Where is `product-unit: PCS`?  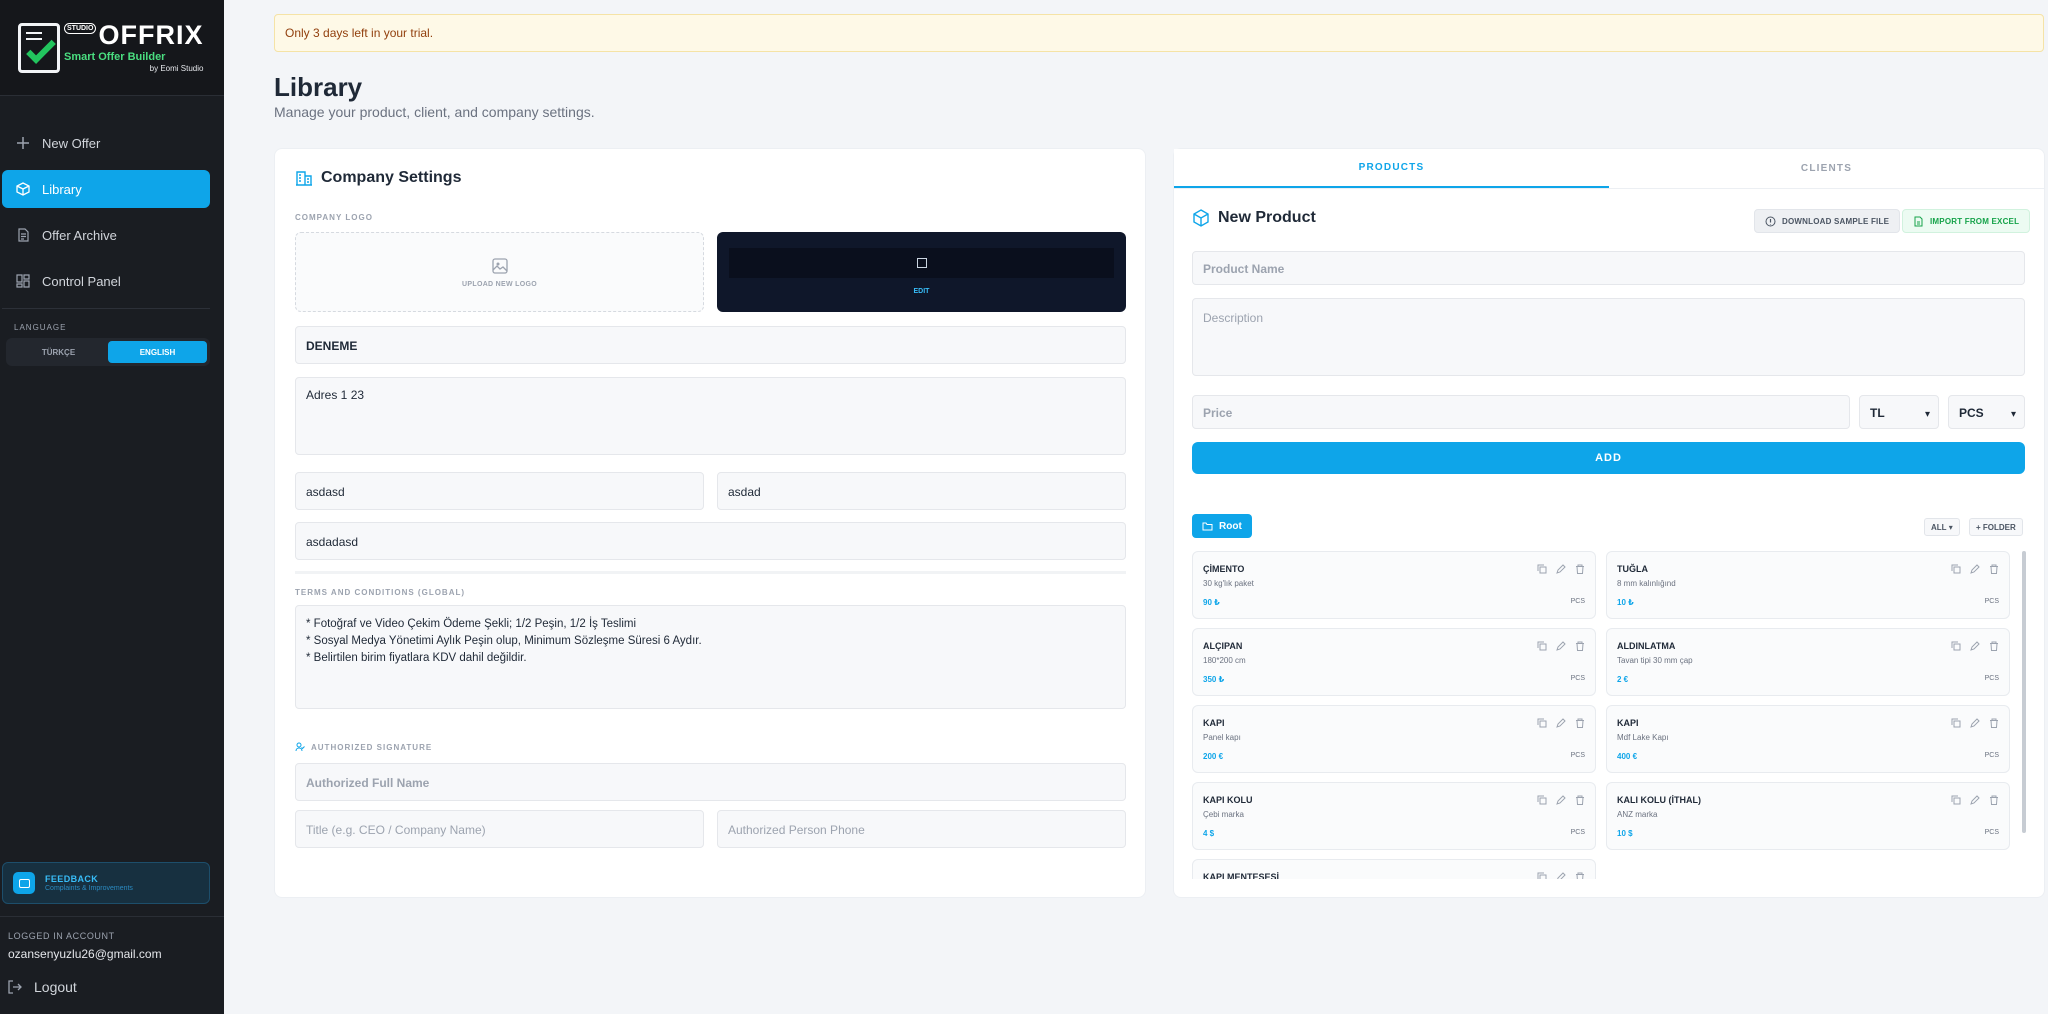 product-unit: PCS is located at coordinates (1577, 755).